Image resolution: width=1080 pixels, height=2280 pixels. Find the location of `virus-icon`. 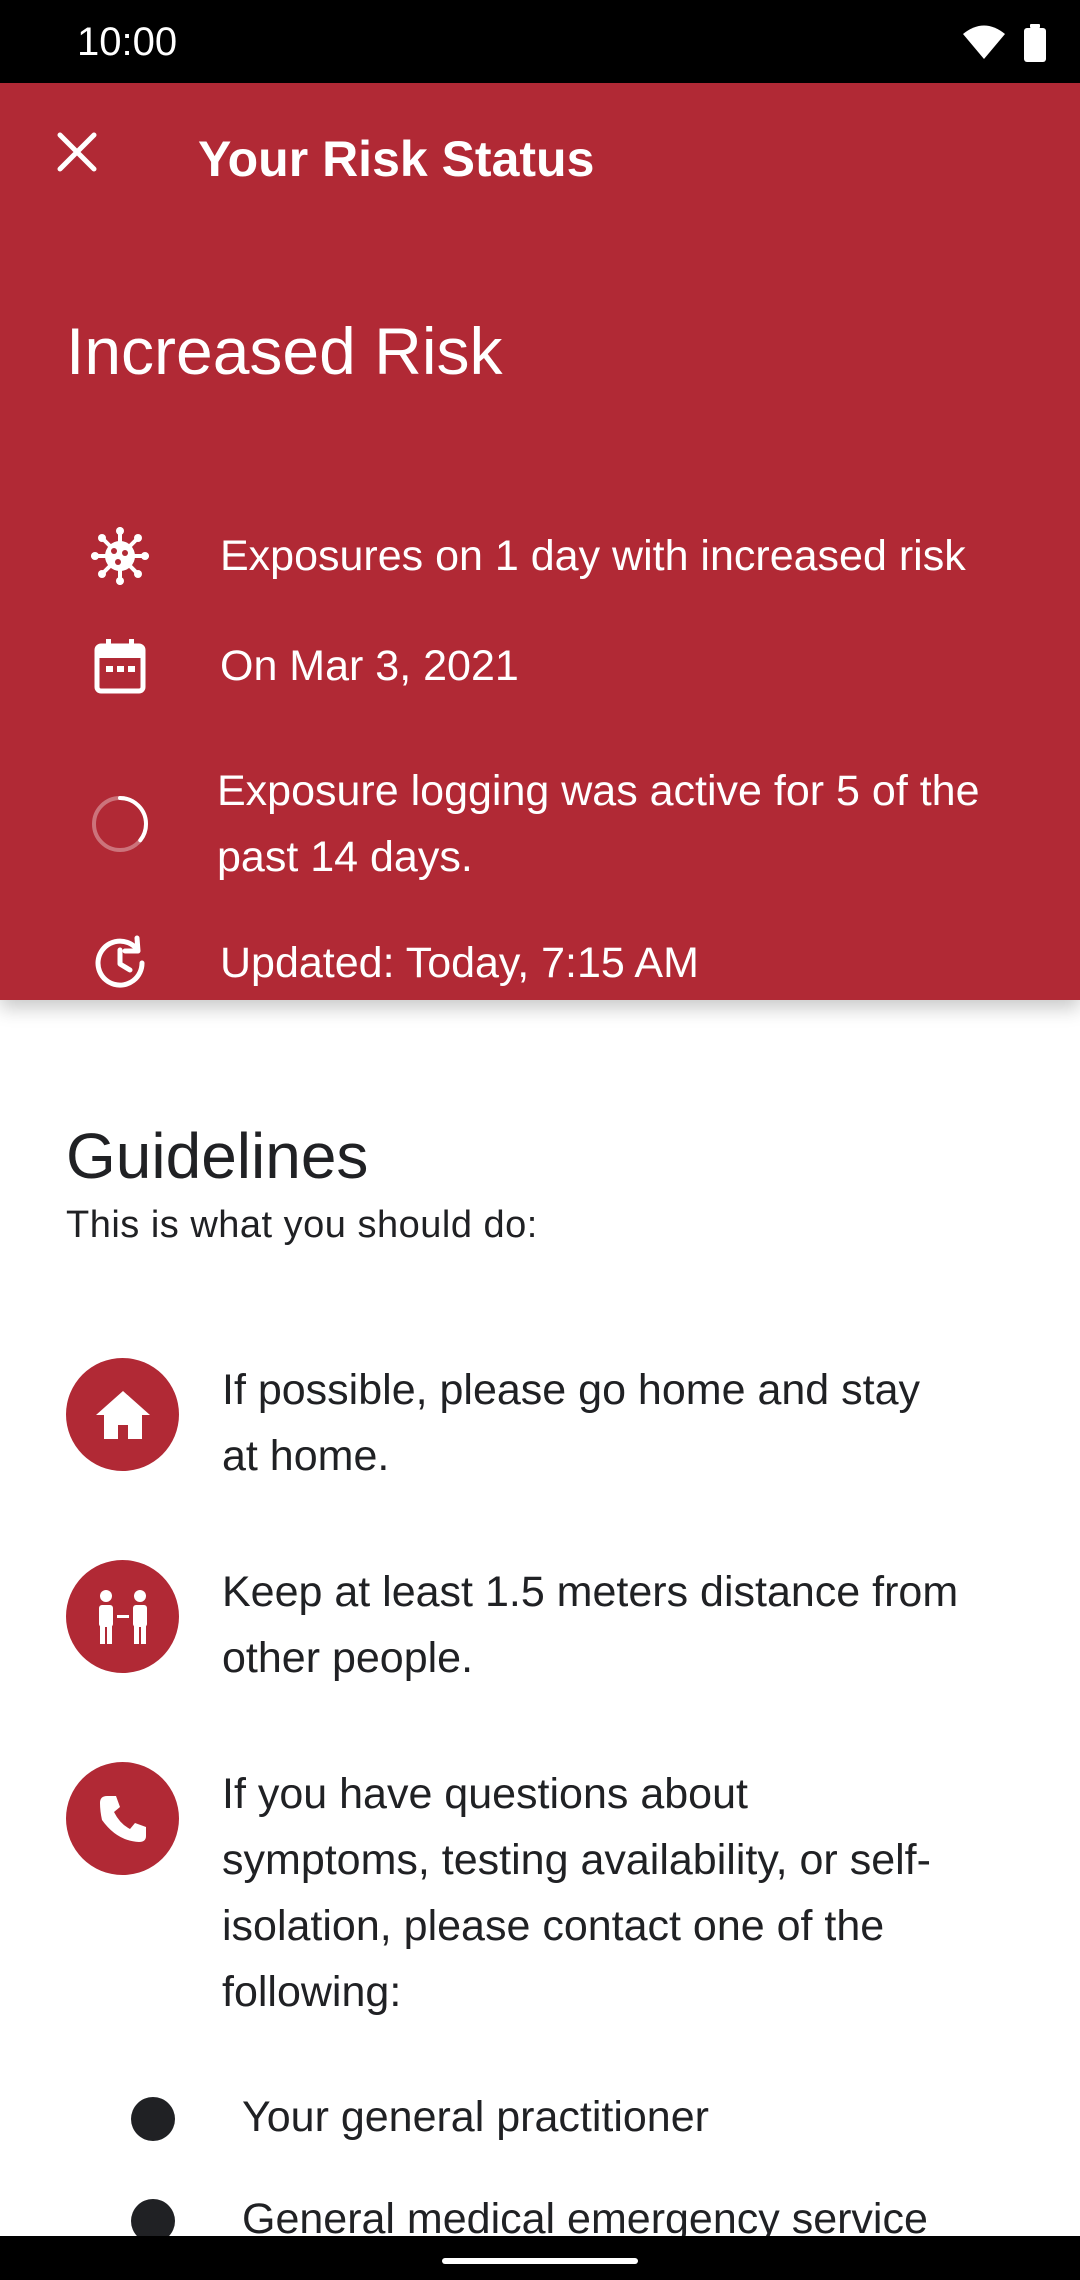

virus-icon is located at coordinates (120, 556).